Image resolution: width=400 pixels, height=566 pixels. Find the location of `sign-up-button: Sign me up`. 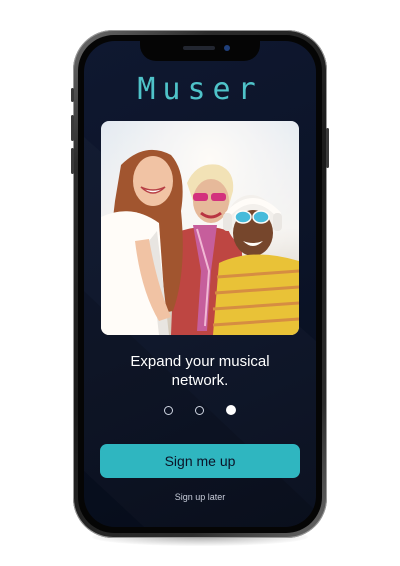

sign-up-button: Sign me up is located at coordinates (200, 461).